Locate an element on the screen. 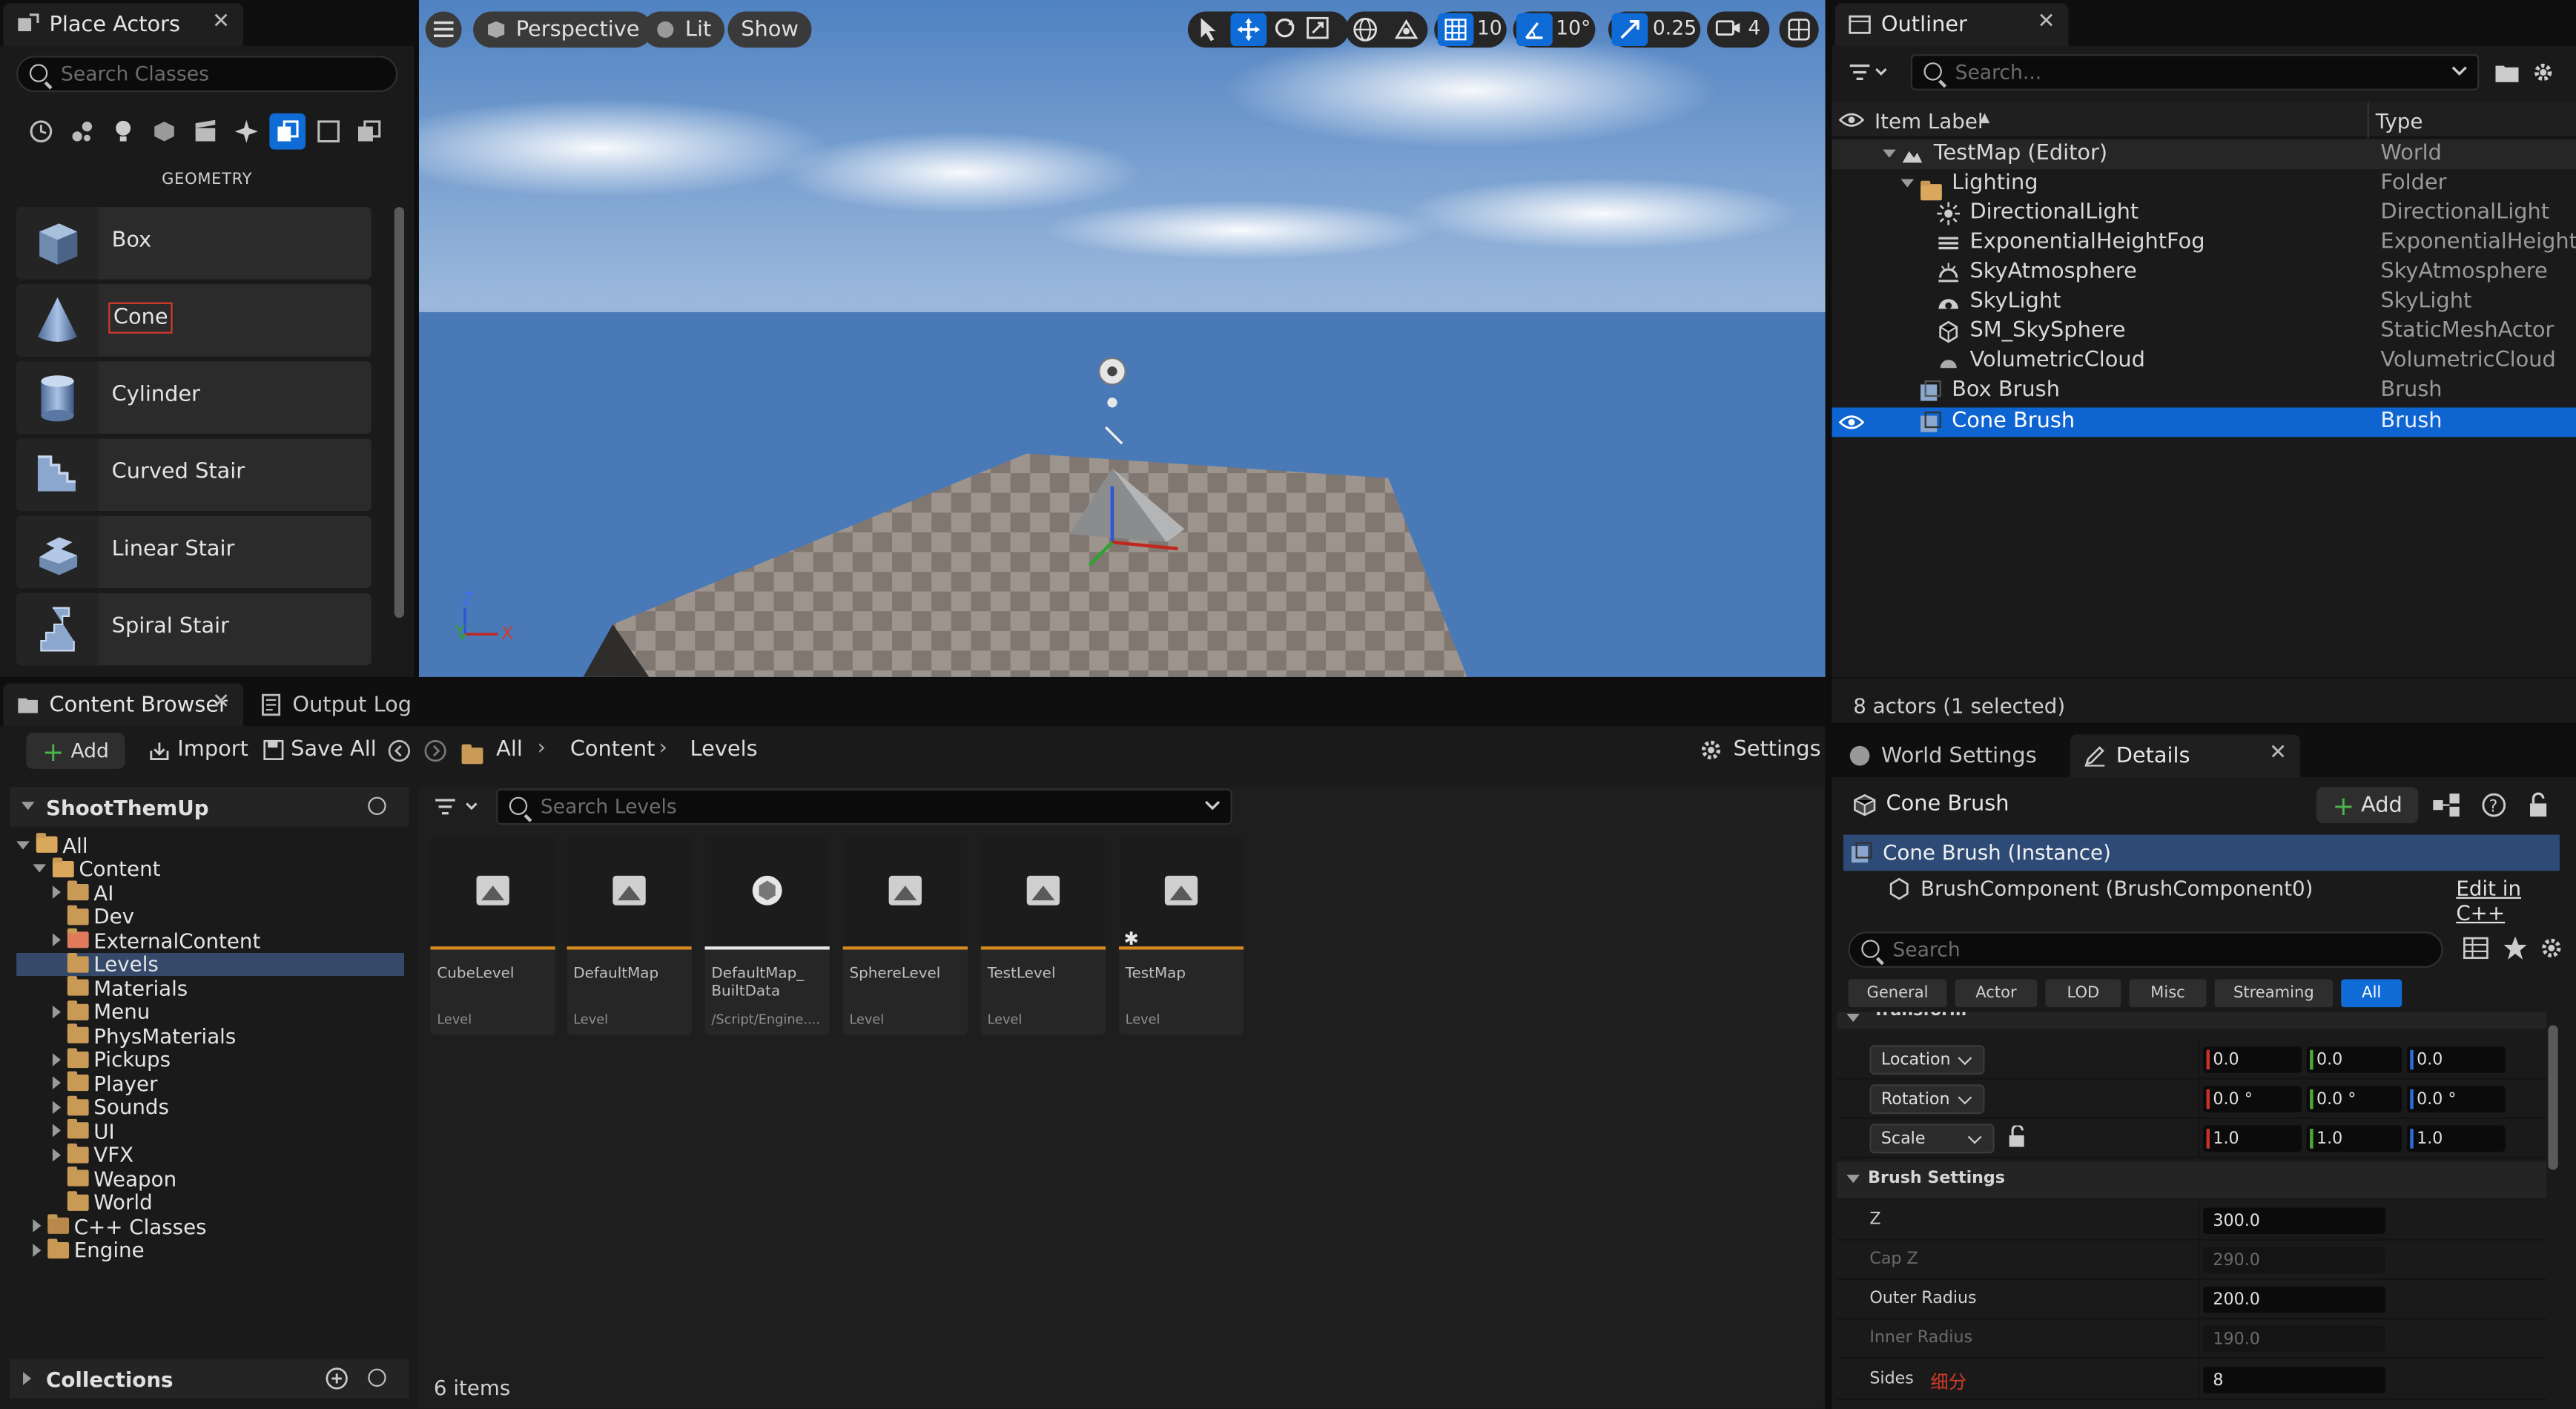 This screenshot has height=1409, width=2576. lock-icon is located at coordinates (2540, 805).